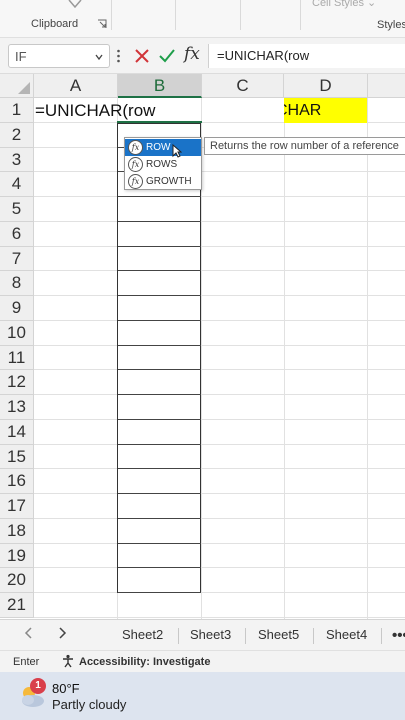  Describe the element at coordinates (144, 662) in the screenshot. I see `accessibility-status: Accessibility: Investigate` at that location.